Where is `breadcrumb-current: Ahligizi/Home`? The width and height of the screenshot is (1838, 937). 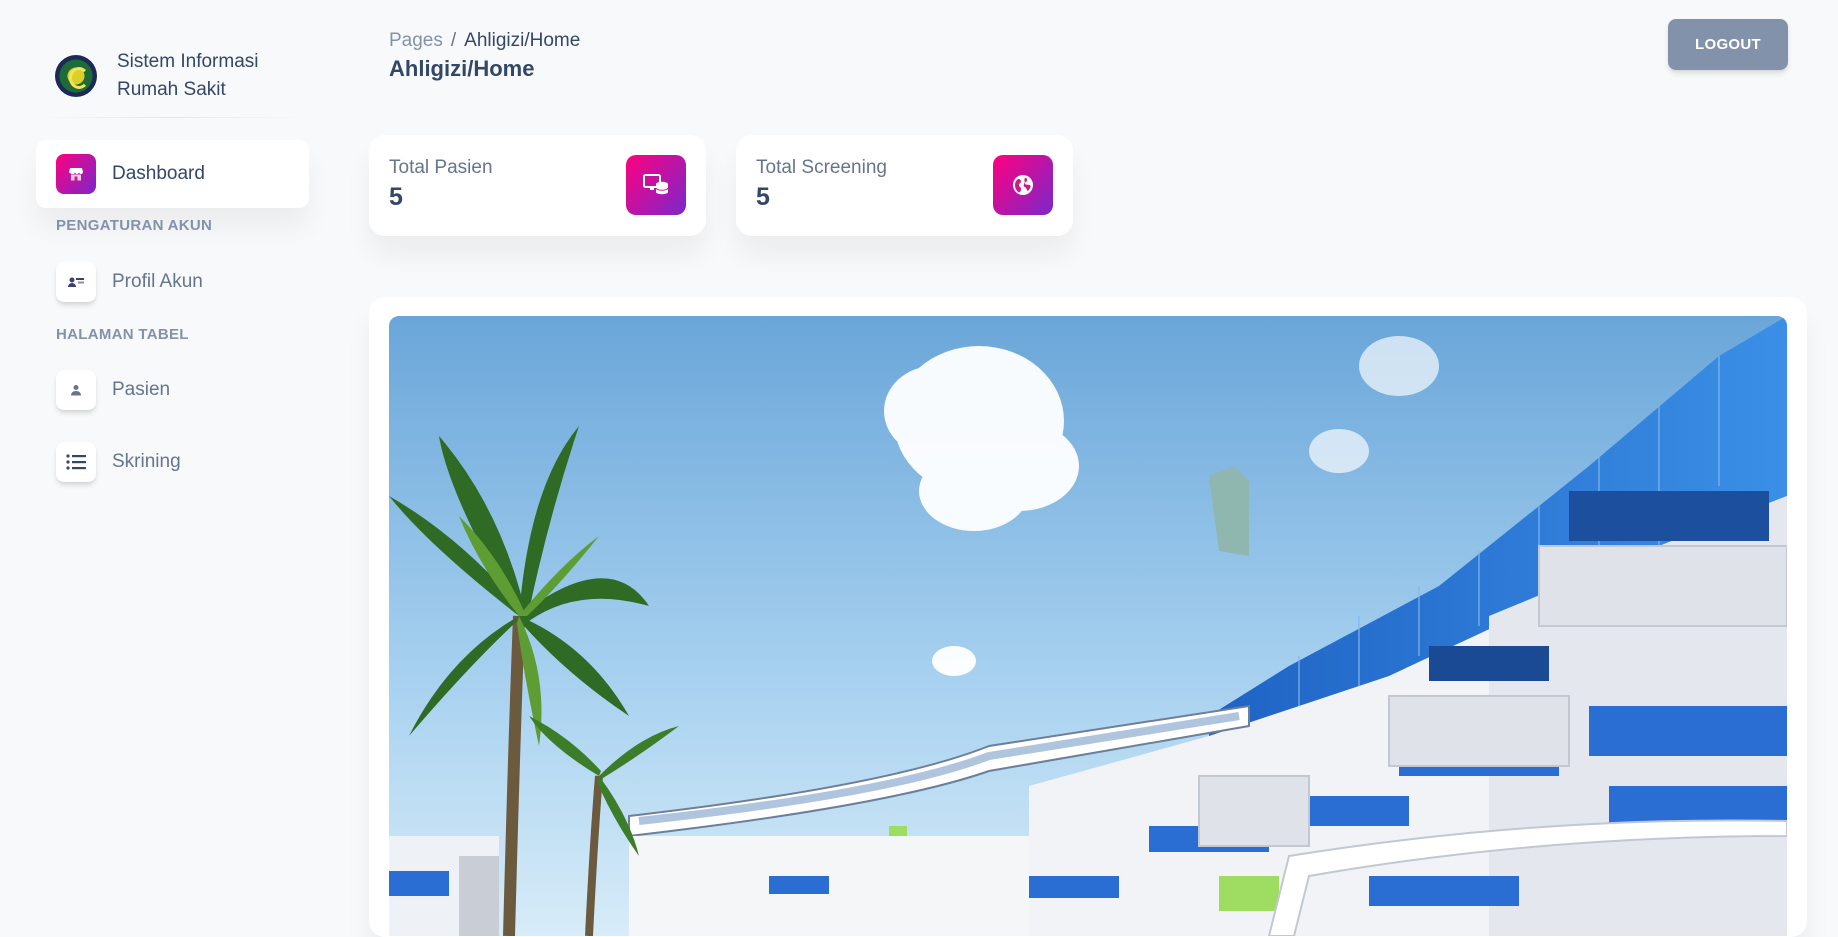
breadcrumb-current: Ahligizi/Home is located at coordinates (522, 40).